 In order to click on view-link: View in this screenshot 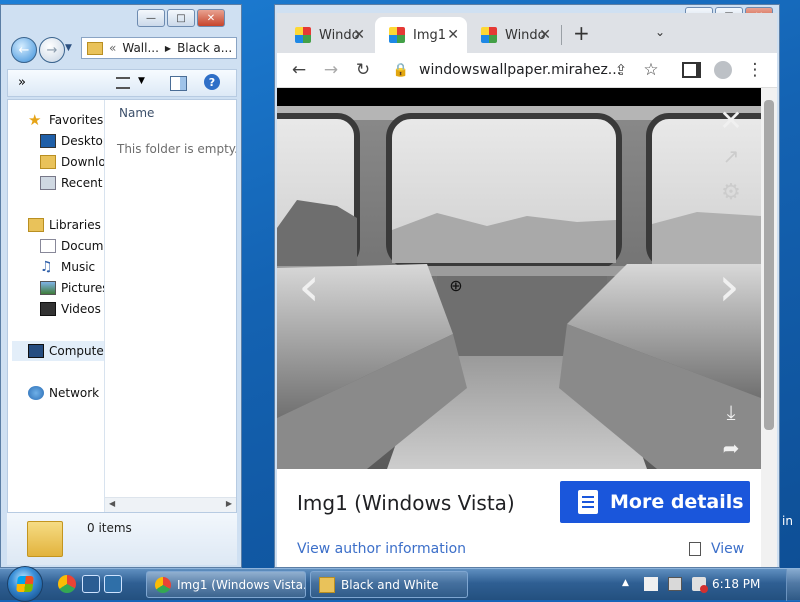, I will do `click(716, 549)`.